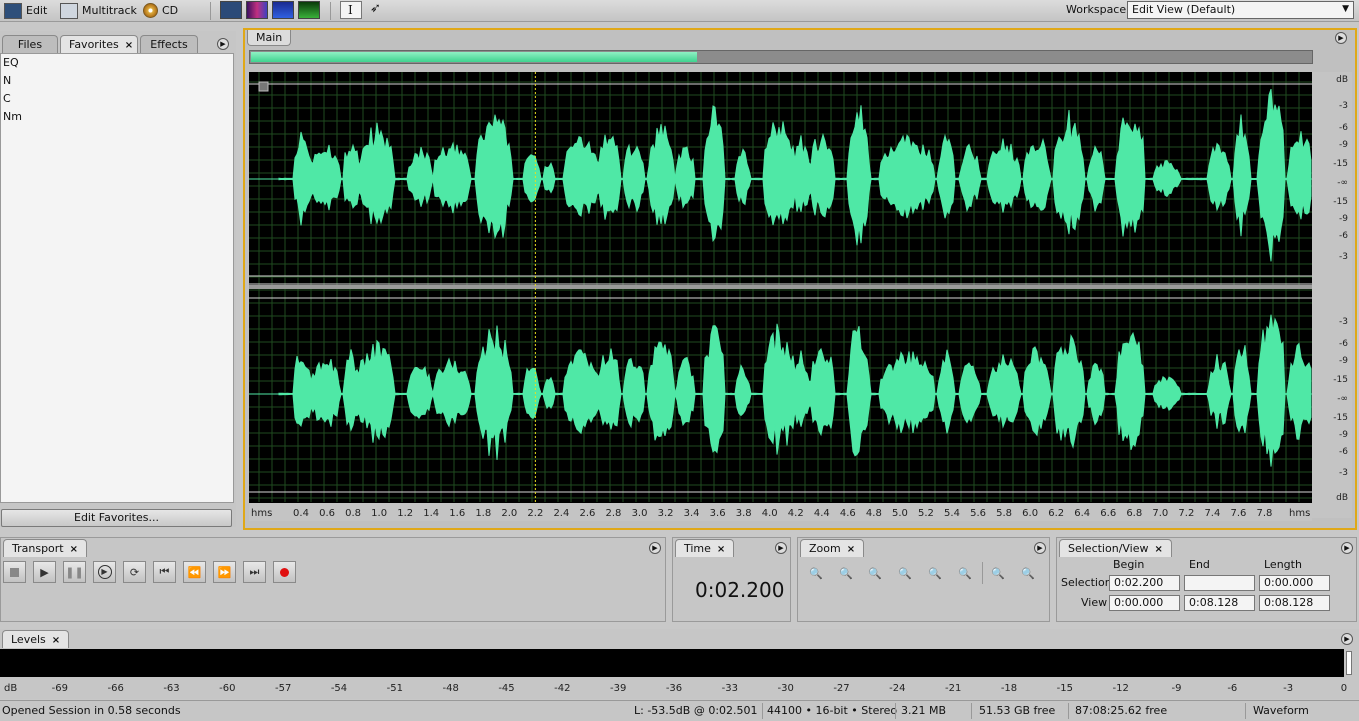  What do you see at coordinates (796, 513) in the screenshot?
I see `ruler-tick-label: 4.2` at bounding box center [796, 513].